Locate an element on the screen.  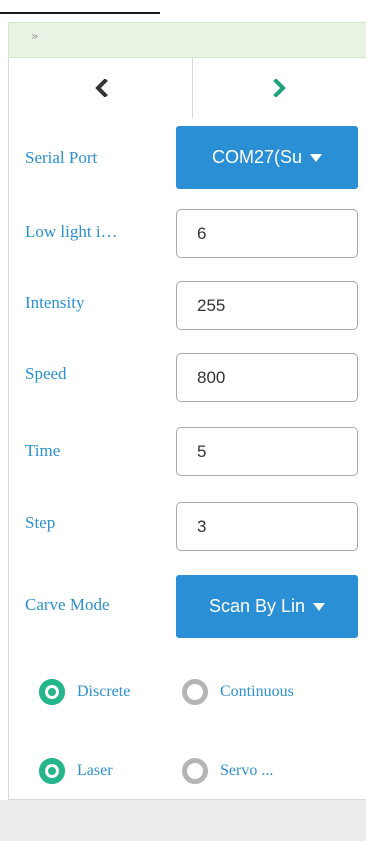
serial-port-select: COM27(Su is located at coordinates (267, 157).